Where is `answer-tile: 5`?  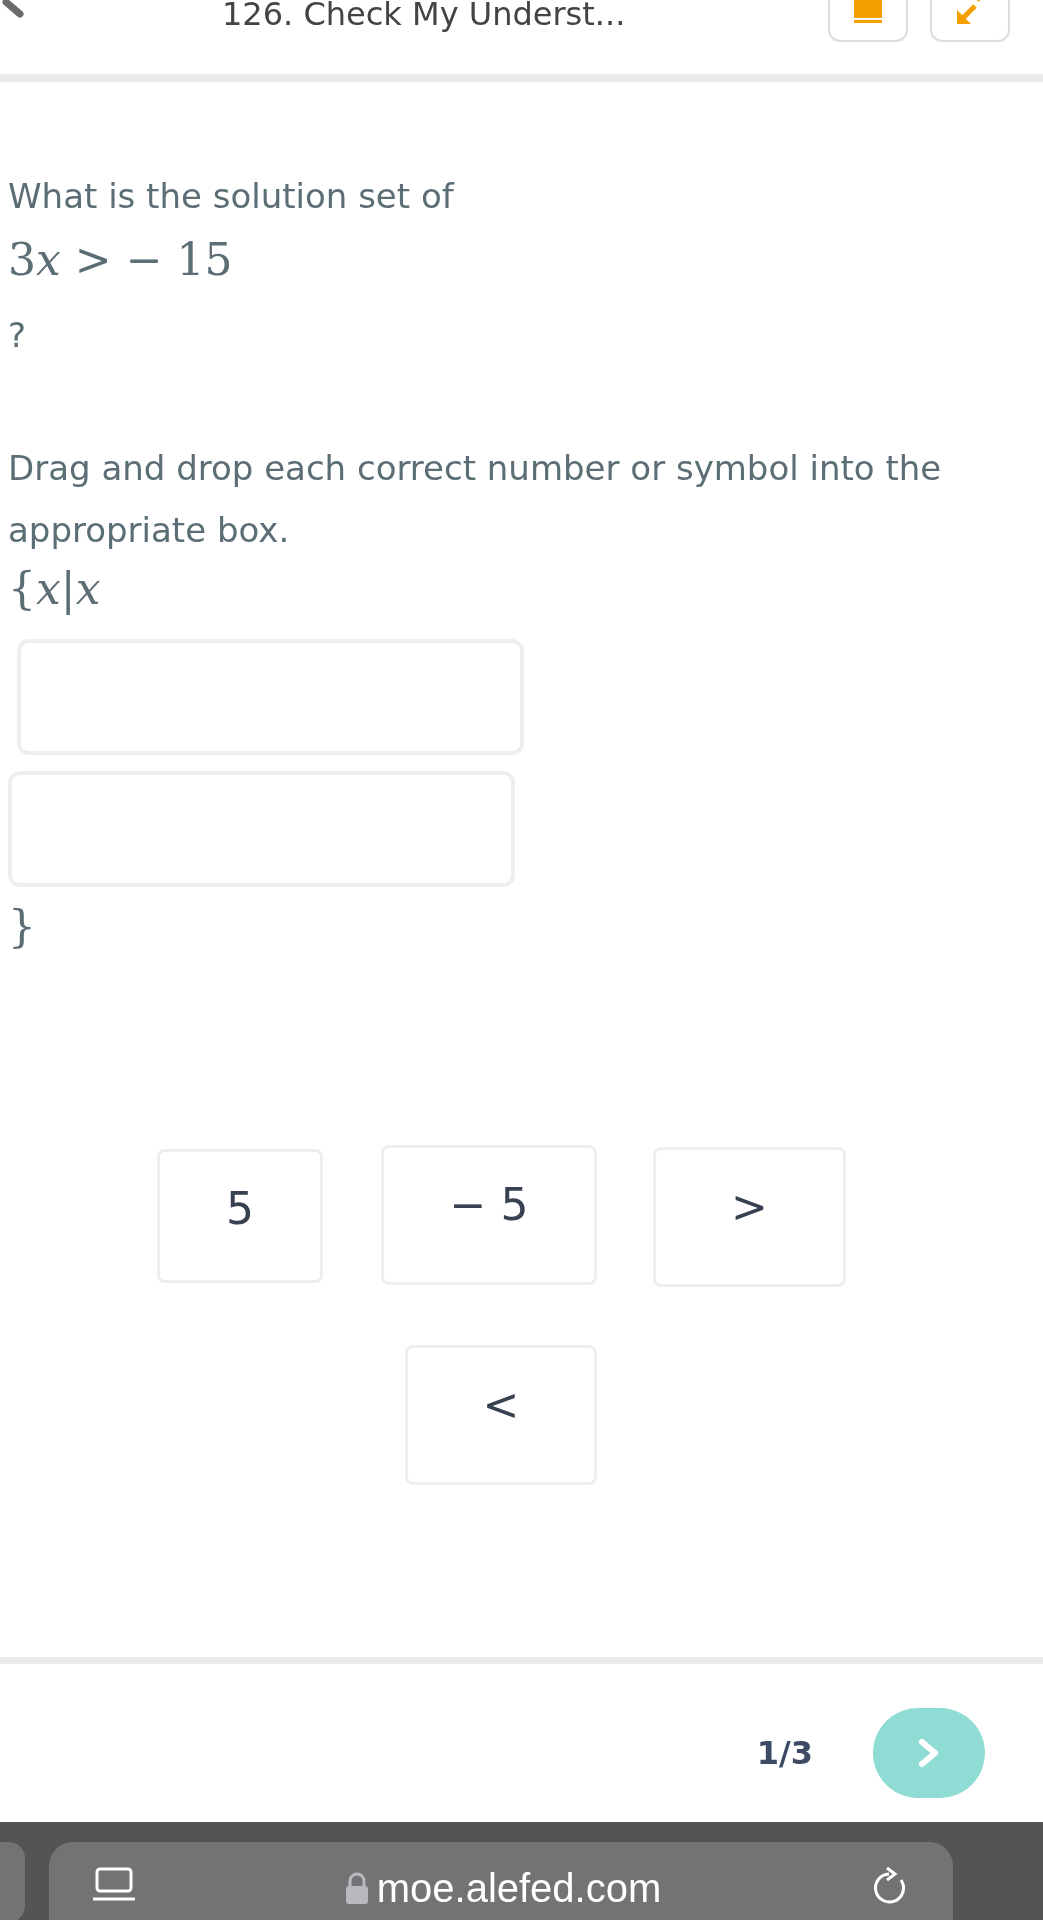
answer-tile: 5 is located at coordinates (240, 1216).